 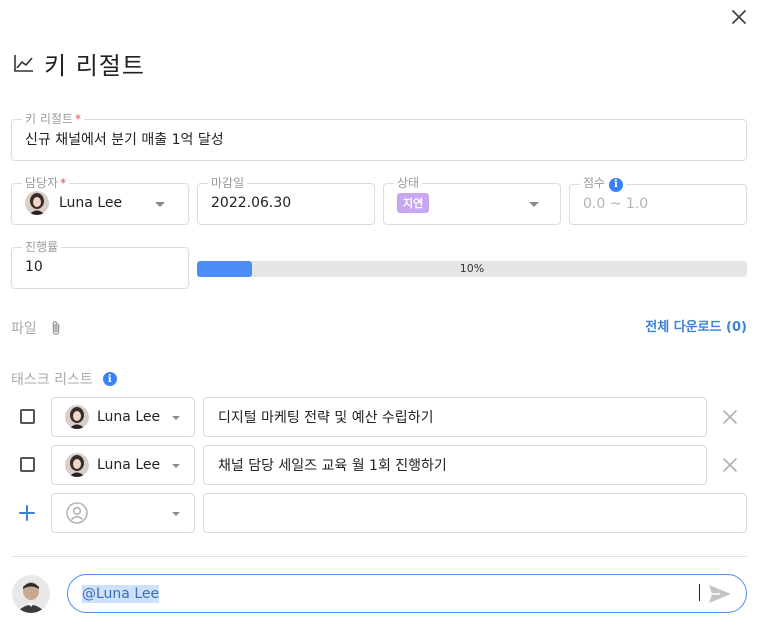 What do you see at coordinates (24, 329) in the screenshot?
I see `files-label: 파일` at bounding box center [24, 329].